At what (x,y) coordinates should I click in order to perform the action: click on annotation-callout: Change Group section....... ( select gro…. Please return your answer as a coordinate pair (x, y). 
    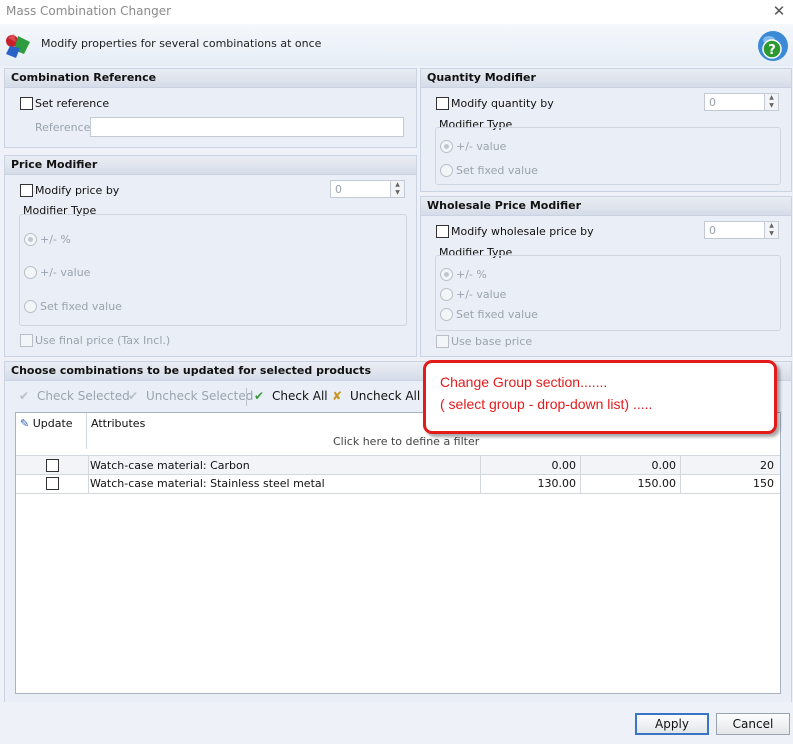
    Looking at the image, I should click on (600, 397).